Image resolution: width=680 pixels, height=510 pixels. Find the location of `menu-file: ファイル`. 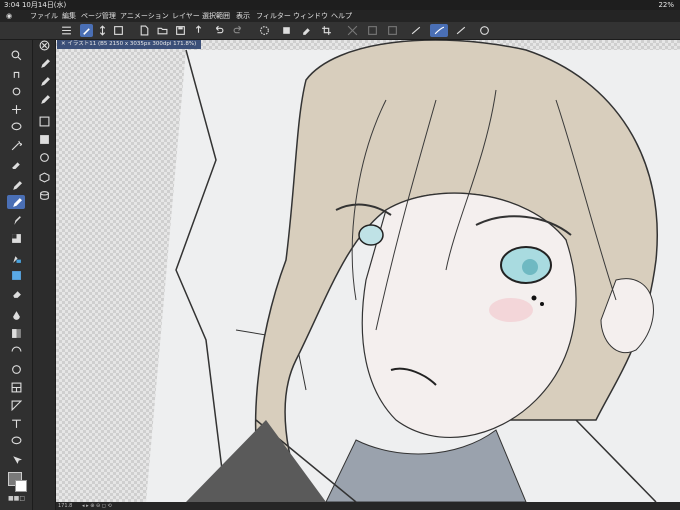

menu-file: ファイル is located at coordinates (44, 16).